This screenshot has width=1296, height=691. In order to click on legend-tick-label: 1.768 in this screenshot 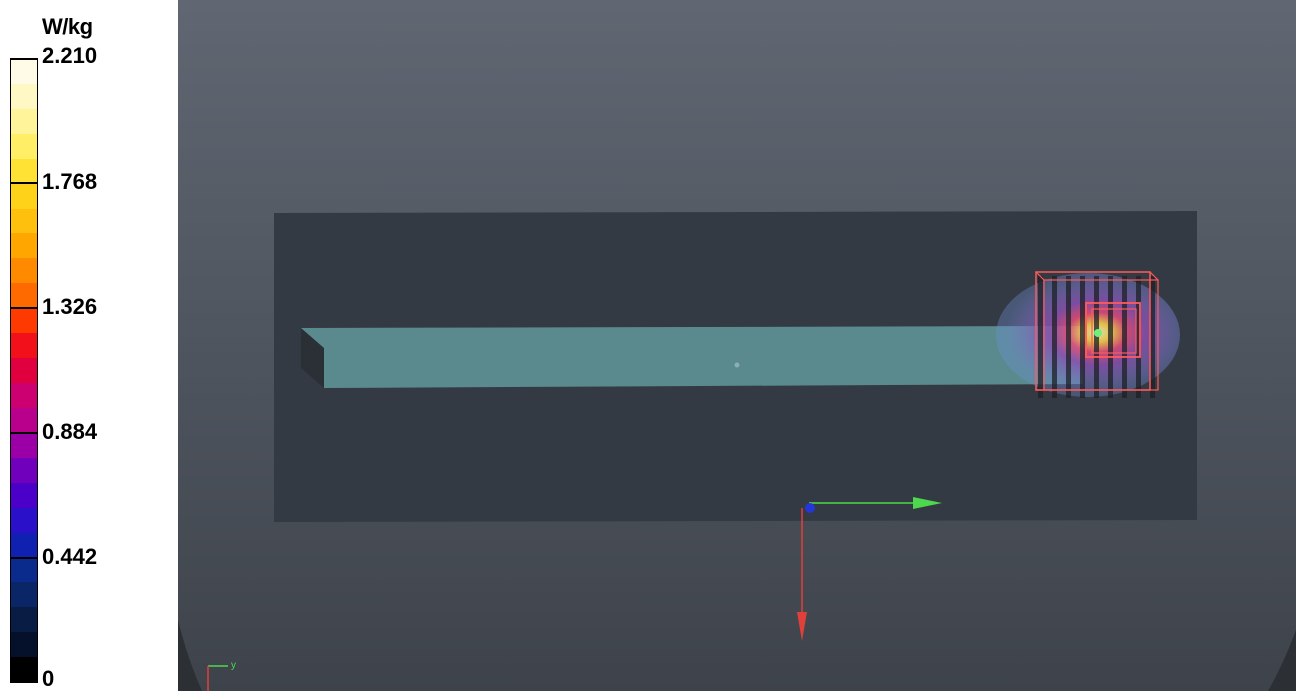, I will do `click(70, 181)`.